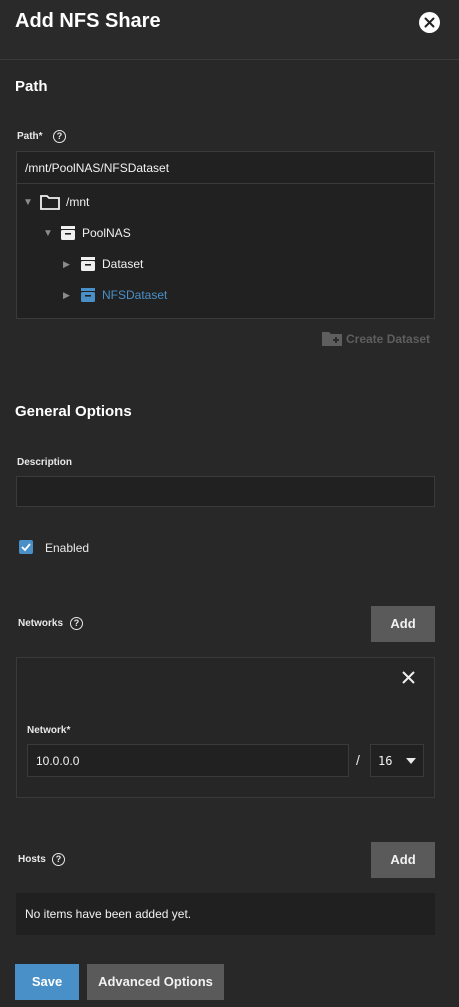 Image resolution: width=459 pixels, height=1007 pixels. What do you see at coordinates (41, 623) in the screenshot?
I see `networks-label: Networks` at bounding box center [41, 623].